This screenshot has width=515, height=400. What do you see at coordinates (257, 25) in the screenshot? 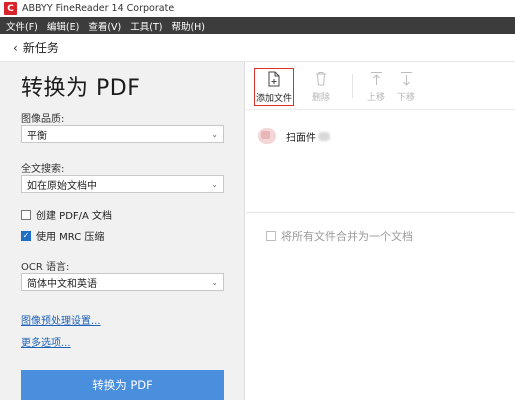
I see `menu-bar: 文件(F) 编辑(E) 查看(V) 工具(T) 帮助(H)` at bounding box center [257, 25].